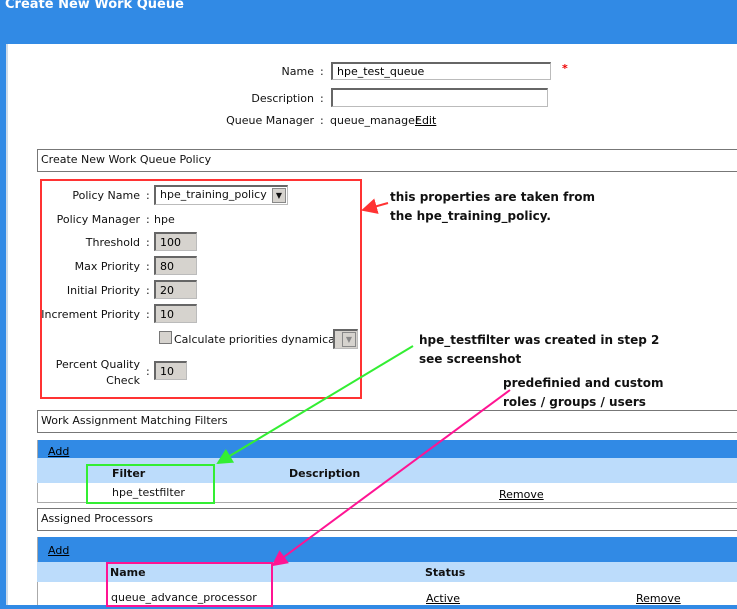 The width and height of the screenshot is (737, 609). I want to click on red-arrow, so click(375, 206).